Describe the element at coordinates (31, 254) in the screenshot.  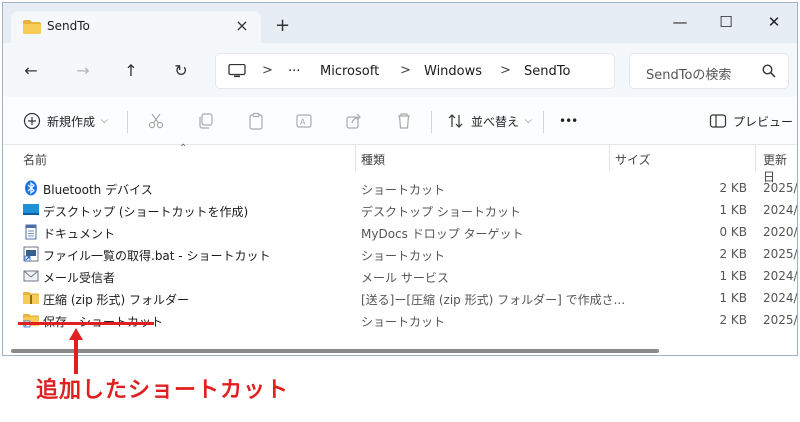
I see `bat-shortcut-icon` at that location.